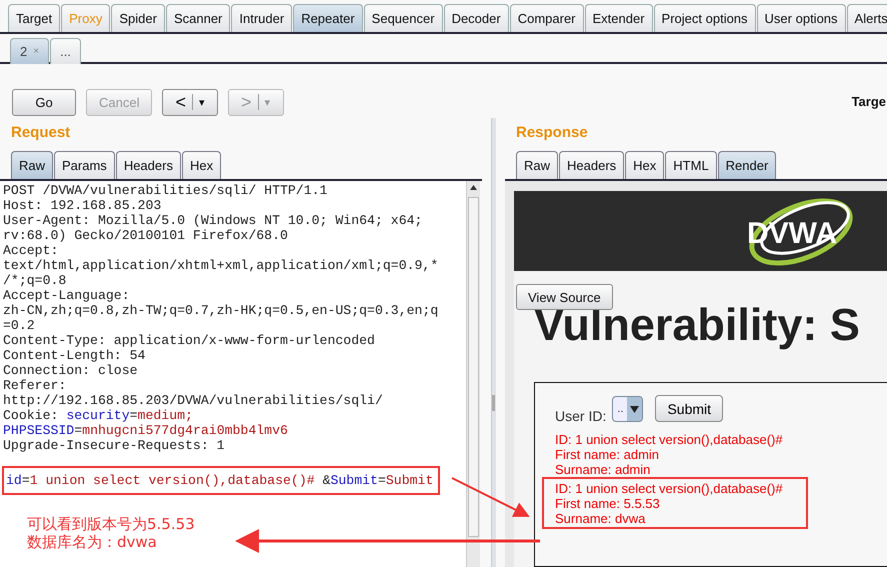 The width and height of the screenshot is (887, 567). I want to click on tool-tab: Alerts, so click(866, 18).